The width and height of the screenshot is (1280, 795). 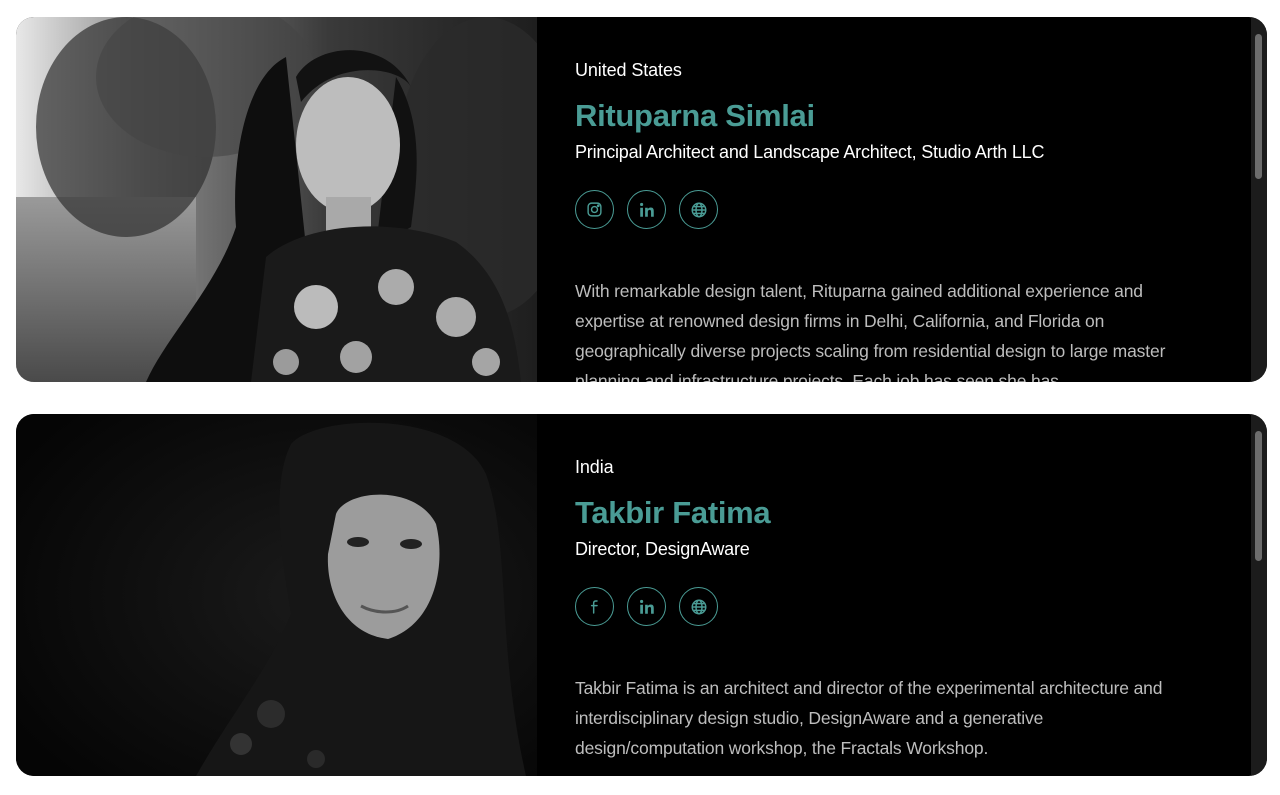 I want to click on speaker-country: India, so click(x=594, y=467).